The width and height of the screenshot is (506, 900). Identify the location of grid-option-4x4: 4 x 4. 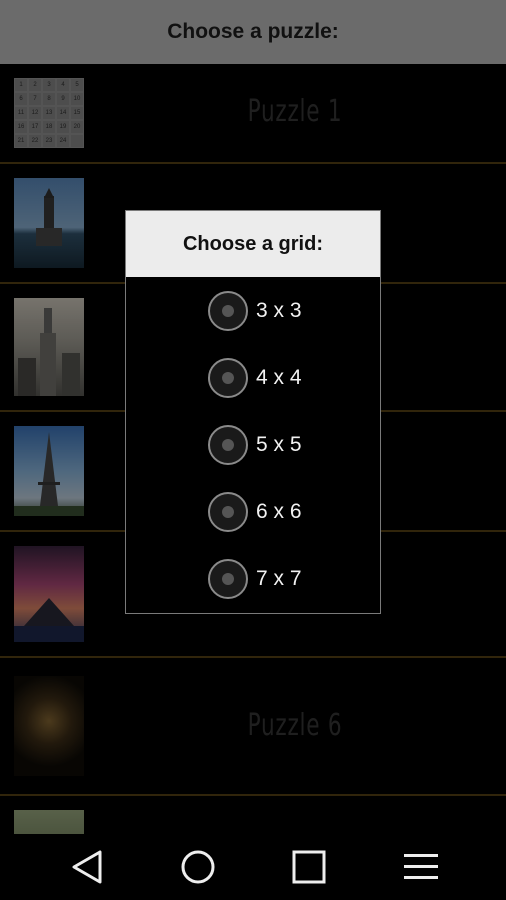
(253, 377).